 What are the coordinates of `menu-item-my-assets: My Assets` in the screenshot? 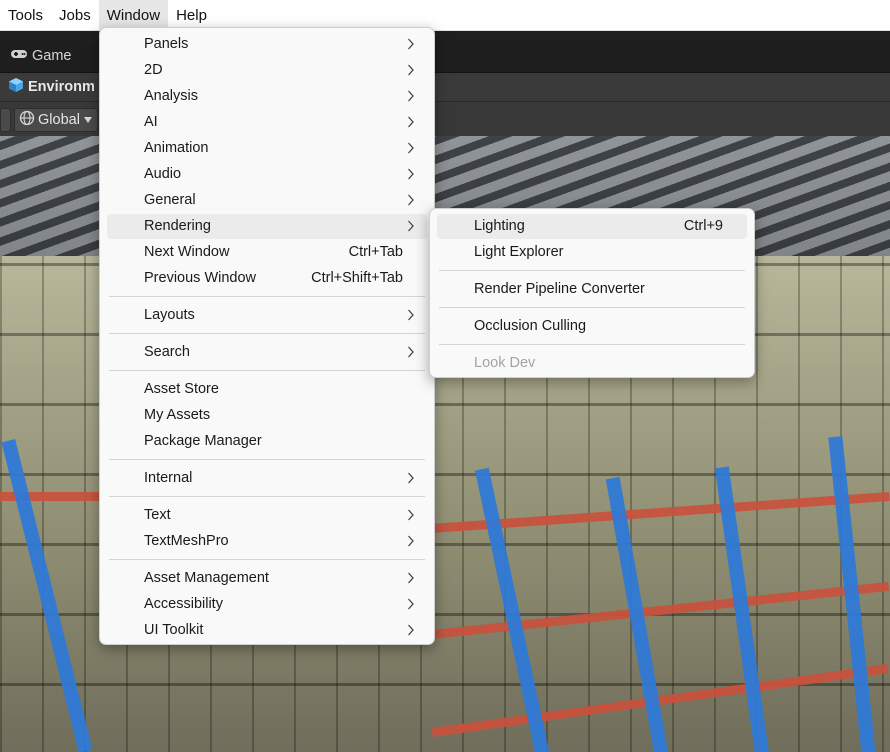 It's located at (267, 415).